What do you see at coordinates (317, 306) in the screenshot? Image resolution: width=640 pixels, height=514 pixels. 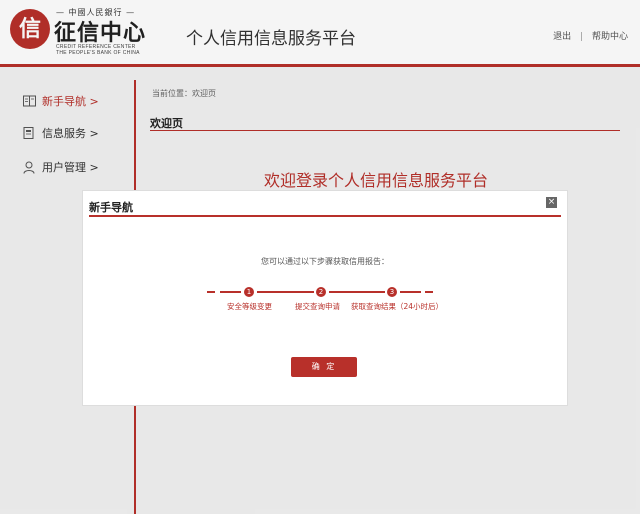 I see `step-2-label: 提交查询申请` at bounding box center [317, 306].